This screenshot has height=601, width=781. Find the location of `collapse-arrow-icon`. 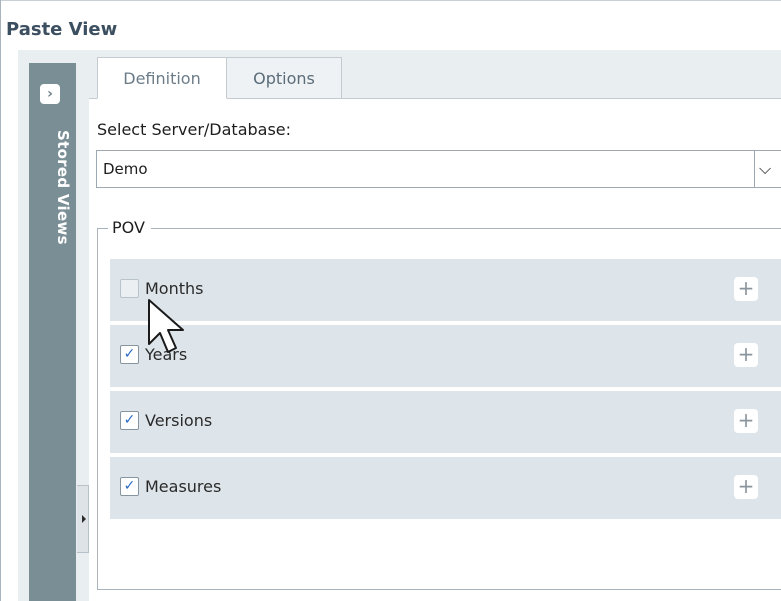

collapse-arrow-icon is located at coordinates (84, 519).